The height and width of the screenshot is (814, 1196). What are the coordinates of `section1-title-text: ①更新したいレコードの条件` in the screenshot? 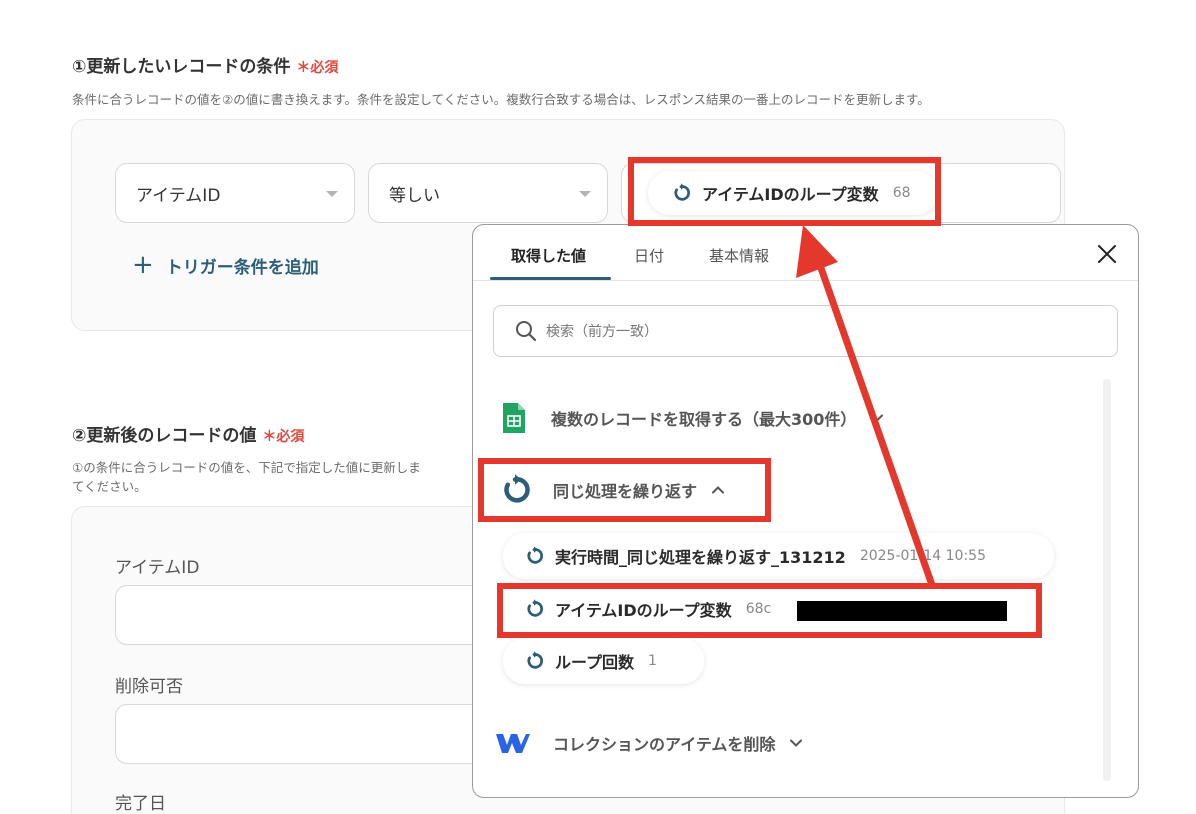 It's located at (181, 67).